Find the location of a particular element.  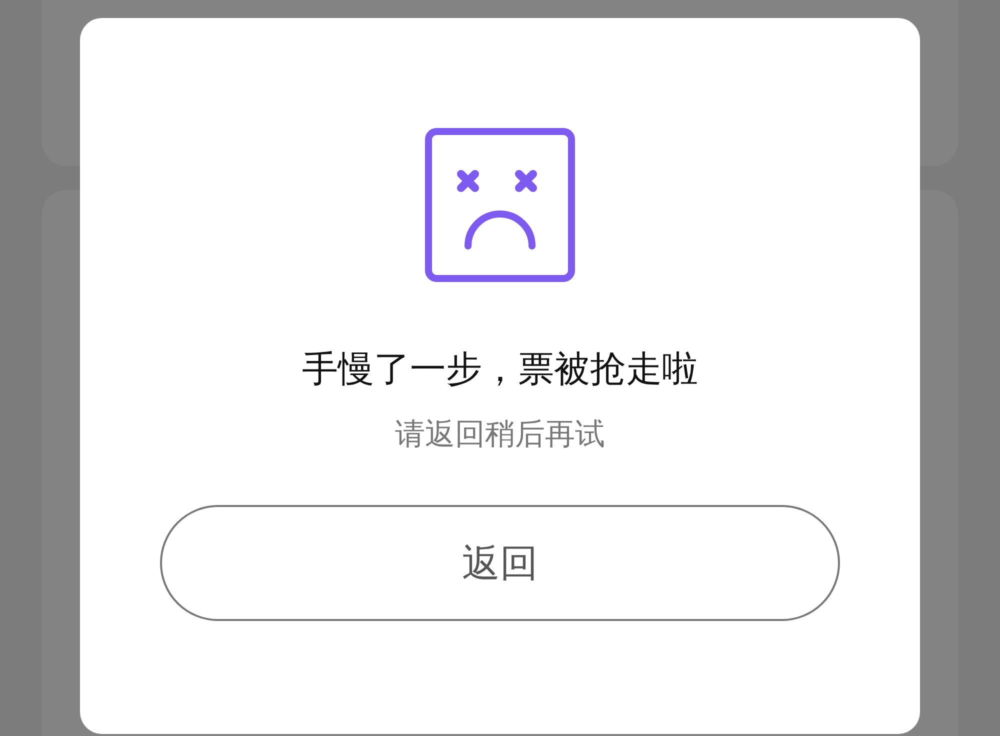

sad-face-icon is located at coordinates (500, 205).